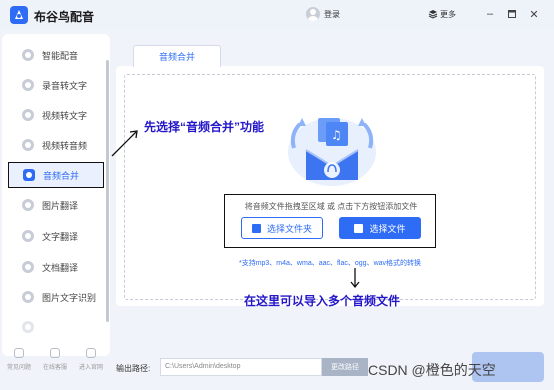 Image resolution: width=554 pixels, height=390 pixels. Describe the element at coordinates (256, 228) in the screenshot. I see `folder-icon` at that location.